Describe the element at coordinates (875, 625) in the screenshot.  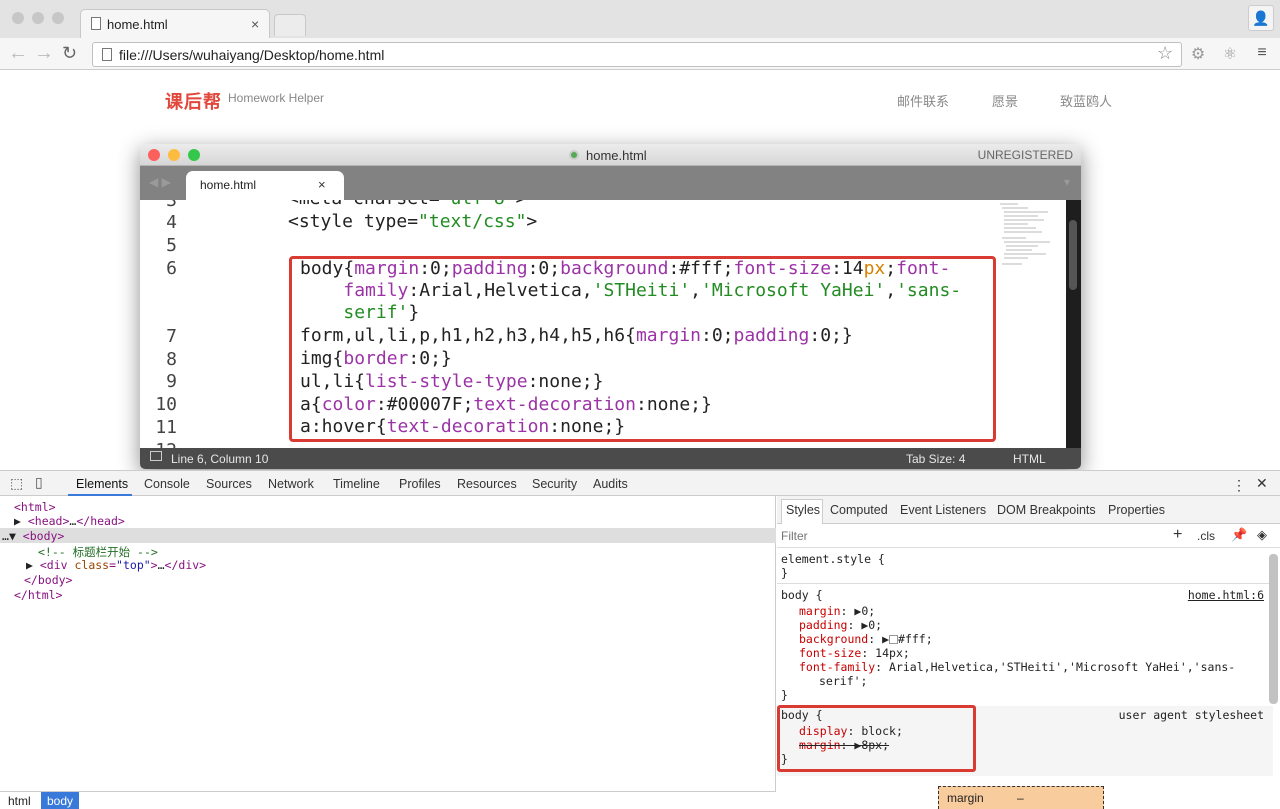
I see `property-value: 0;` at that location.